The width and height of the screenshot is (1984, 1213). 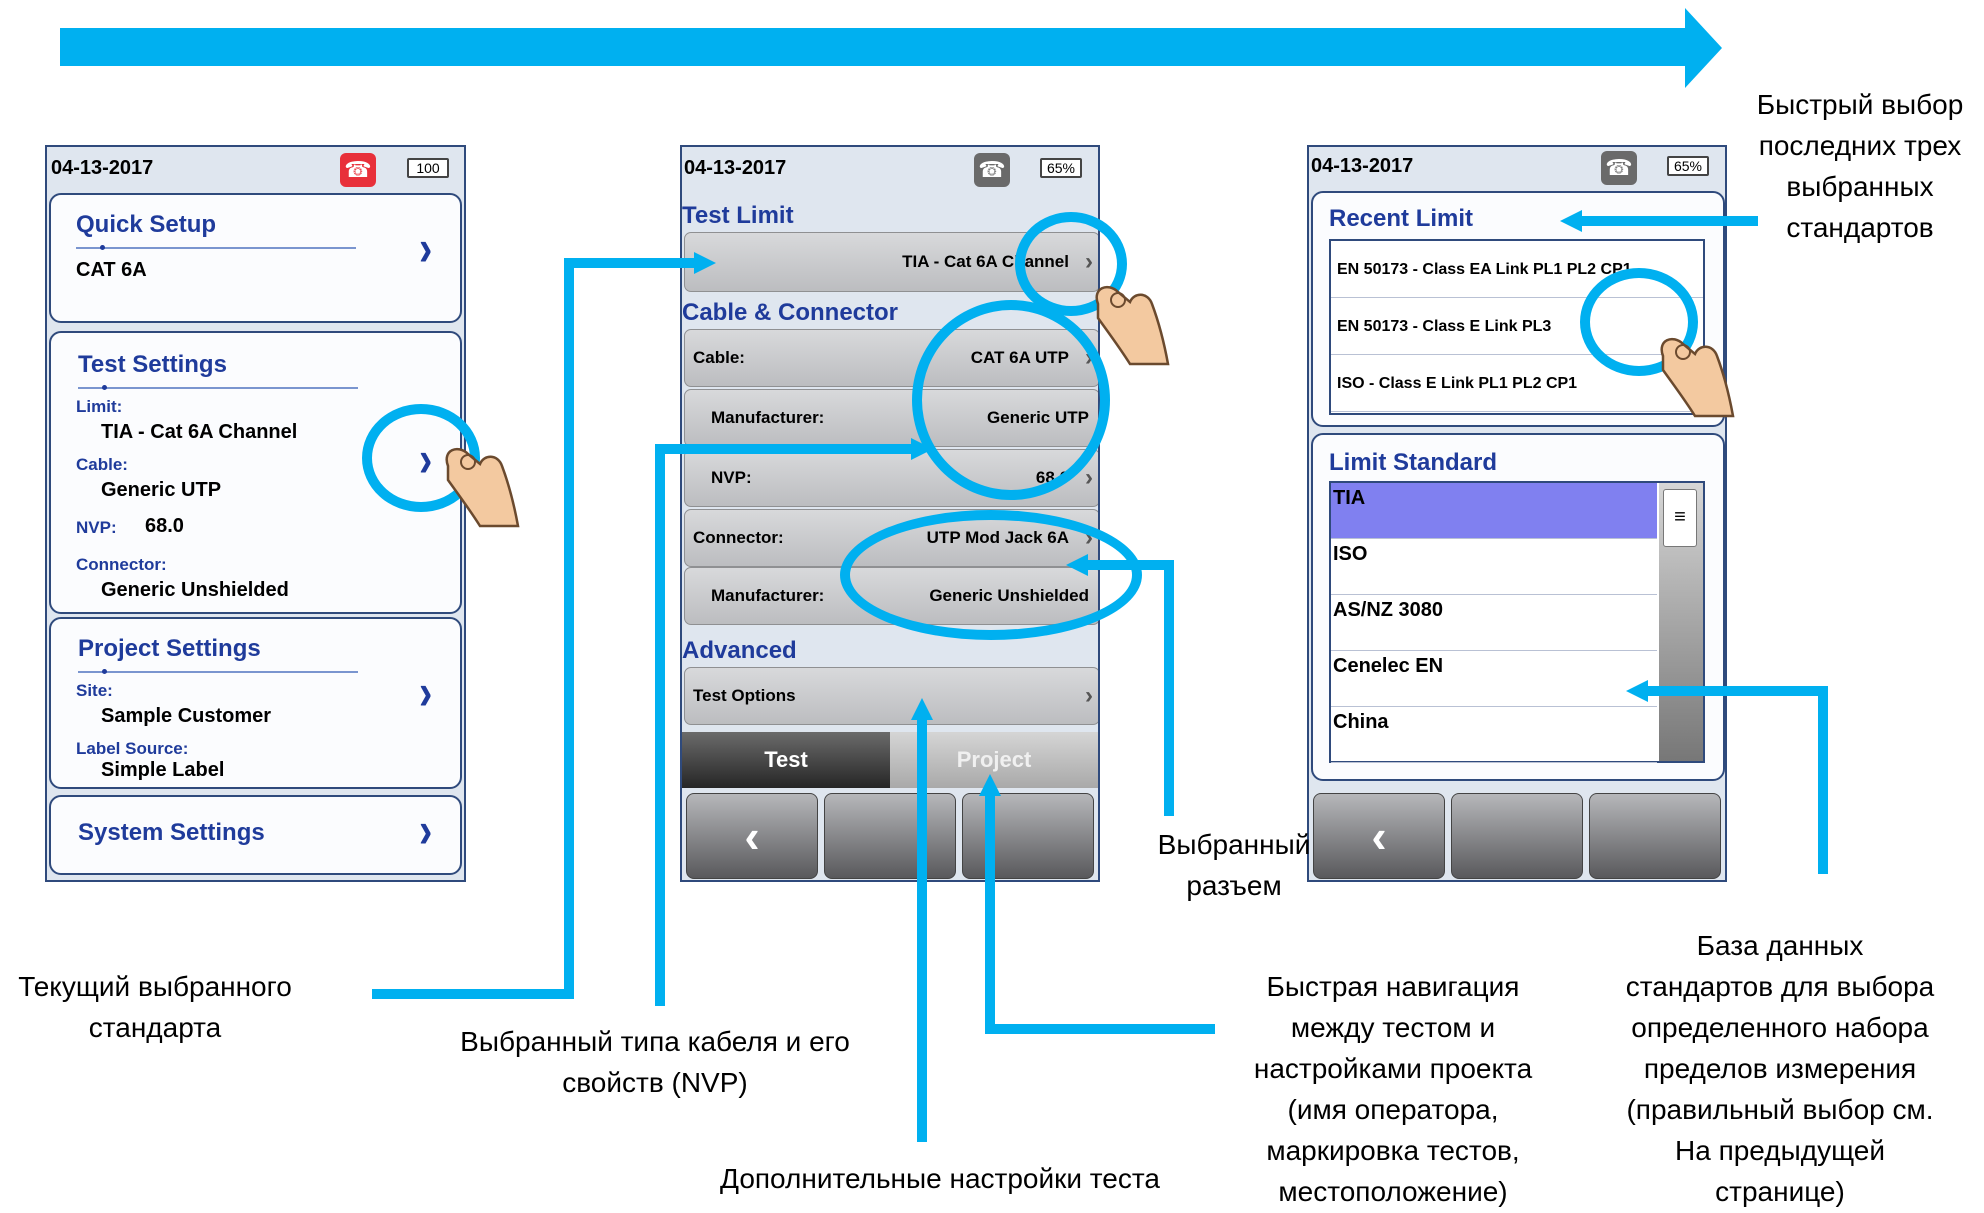 I want to click on test-options-label: Test Options, so click(x=744, y=695).